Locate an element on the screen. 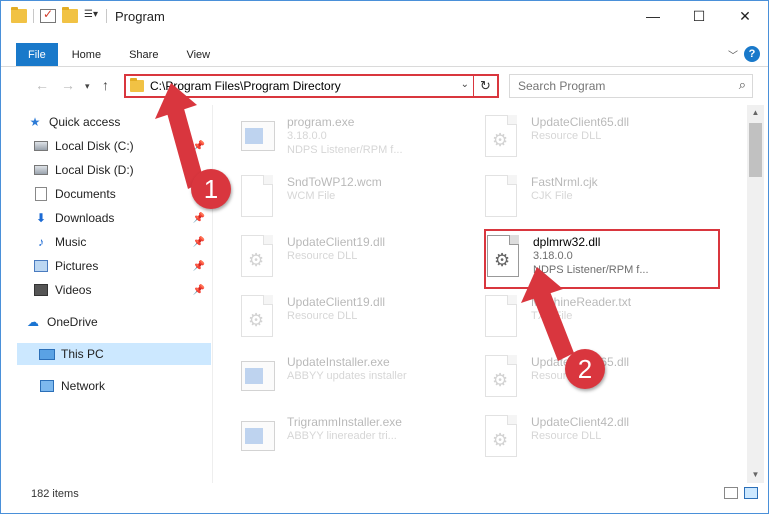  window-controls: — ☐ ✕ is located at coordinates (699, 16).